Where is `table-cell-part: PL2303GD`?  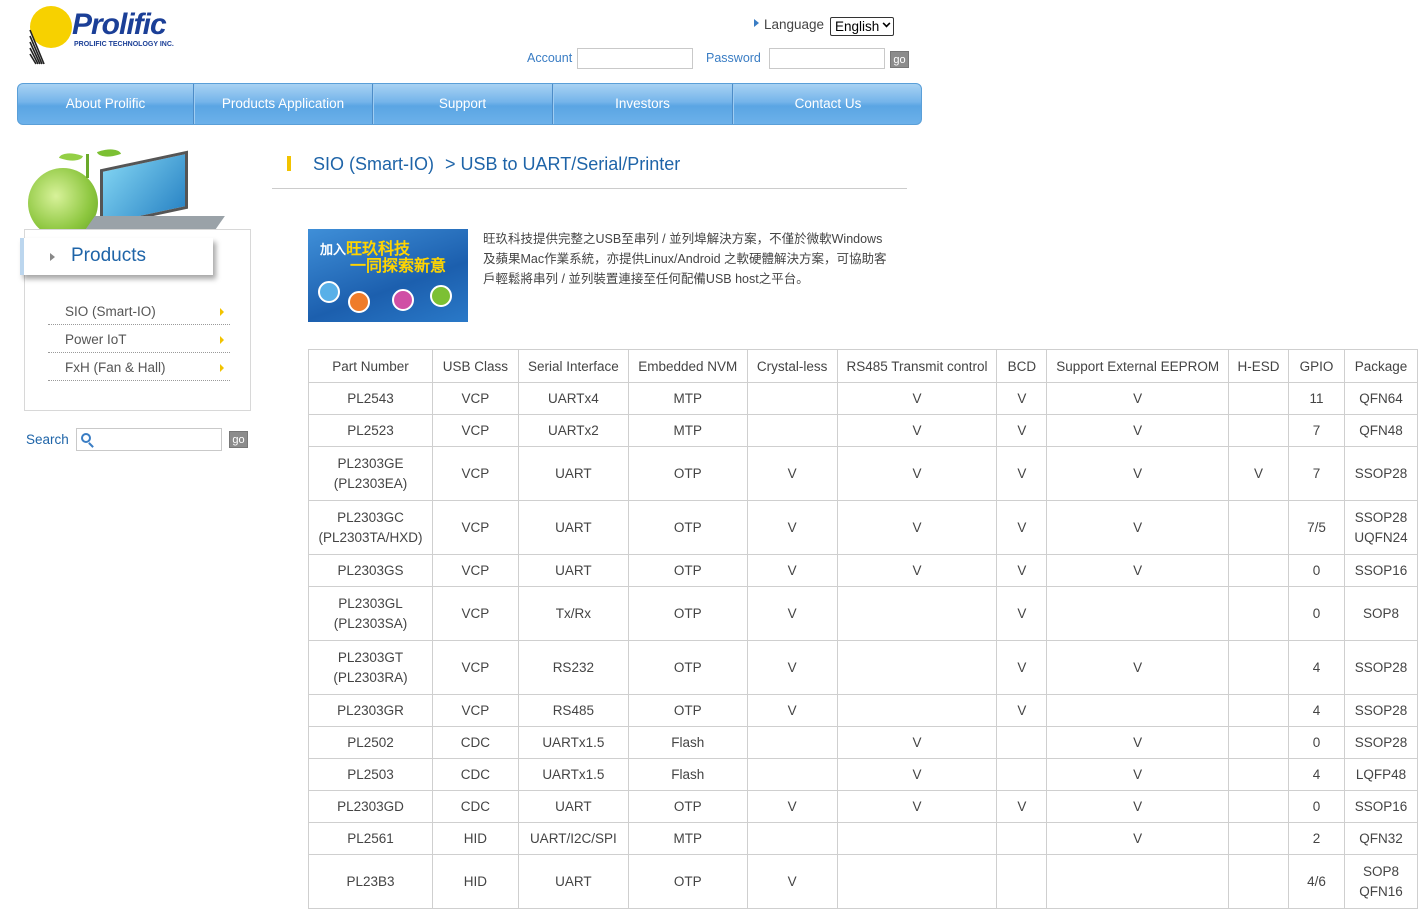
table-cell-part: PL2303GD is located at coordinates (370, 806).